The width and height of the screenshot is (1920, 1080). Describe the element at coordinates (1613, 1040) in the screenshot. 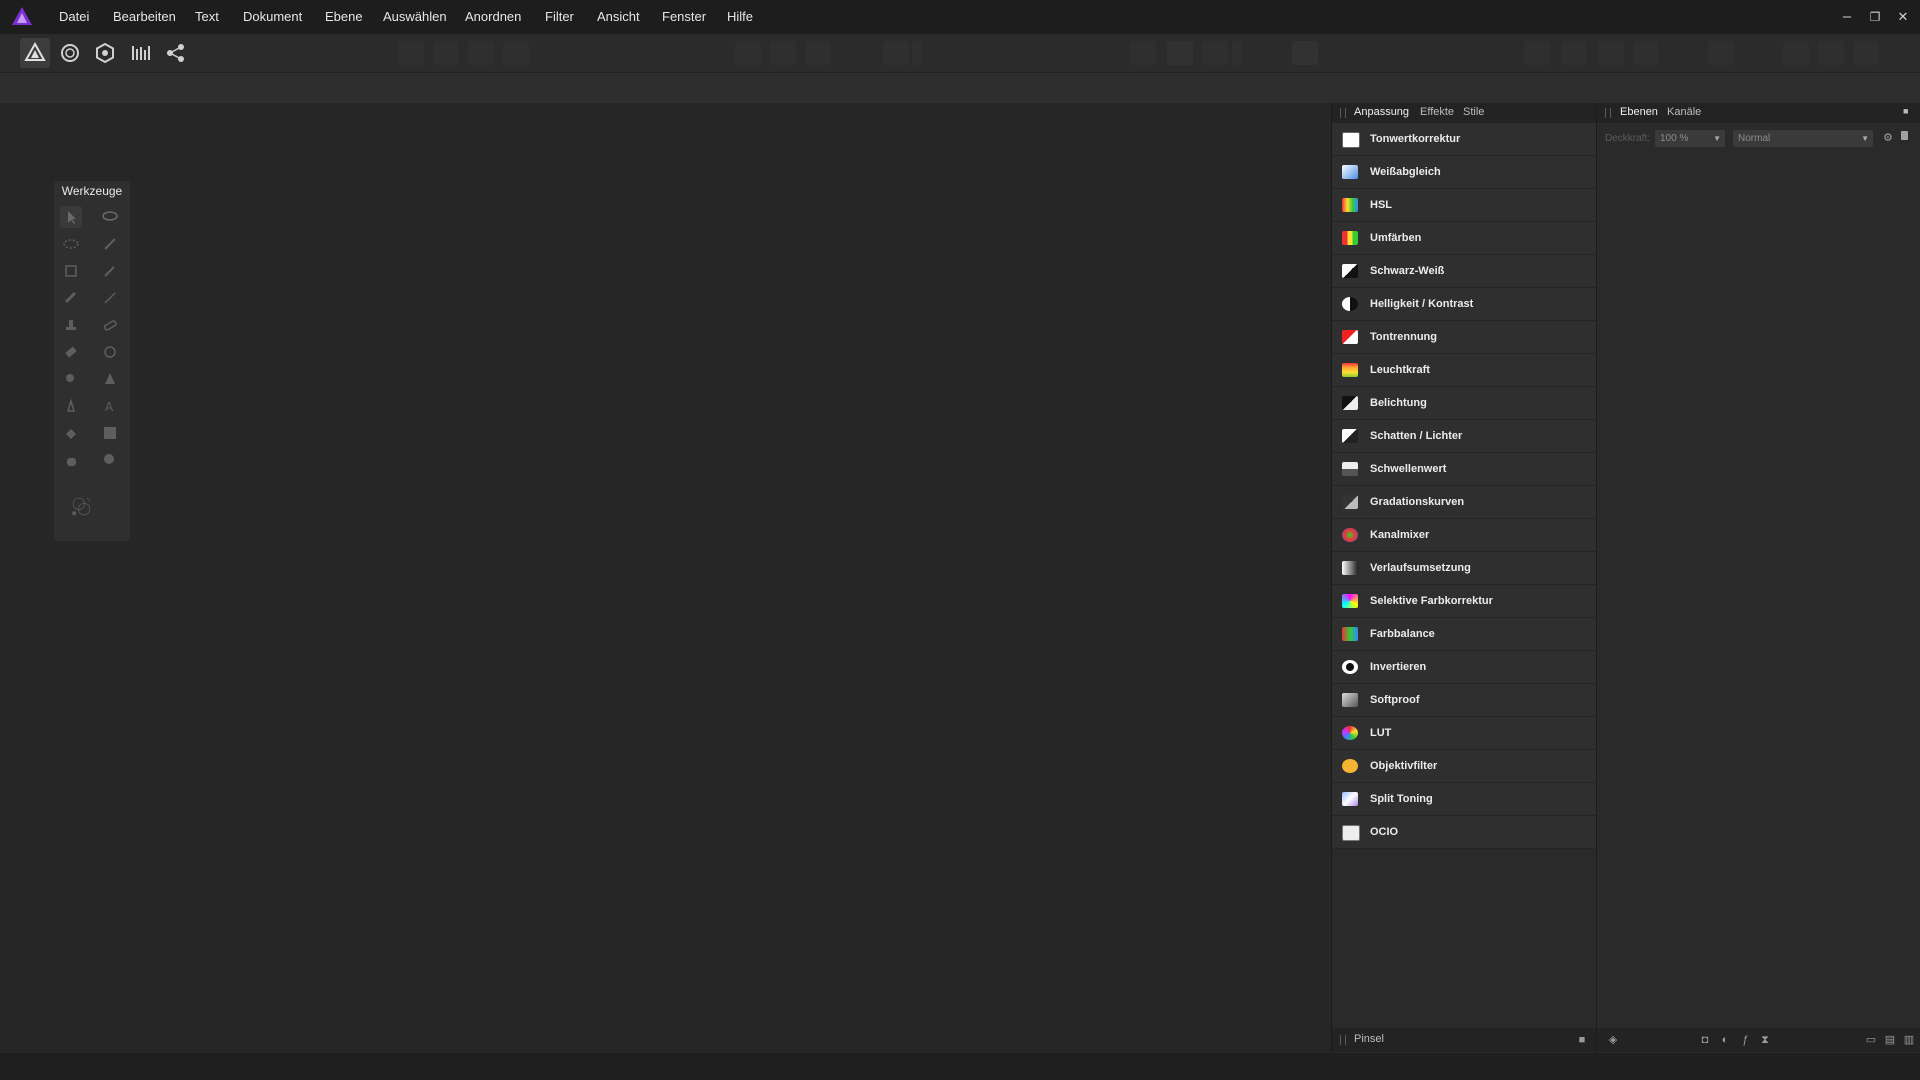

I see `layer-stack-icon: ◈` at that location.